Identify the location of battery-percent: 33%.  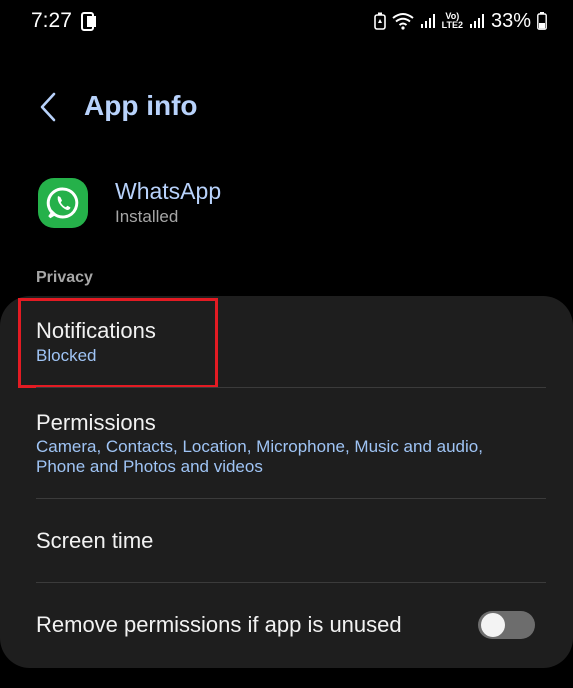
(510, 20).